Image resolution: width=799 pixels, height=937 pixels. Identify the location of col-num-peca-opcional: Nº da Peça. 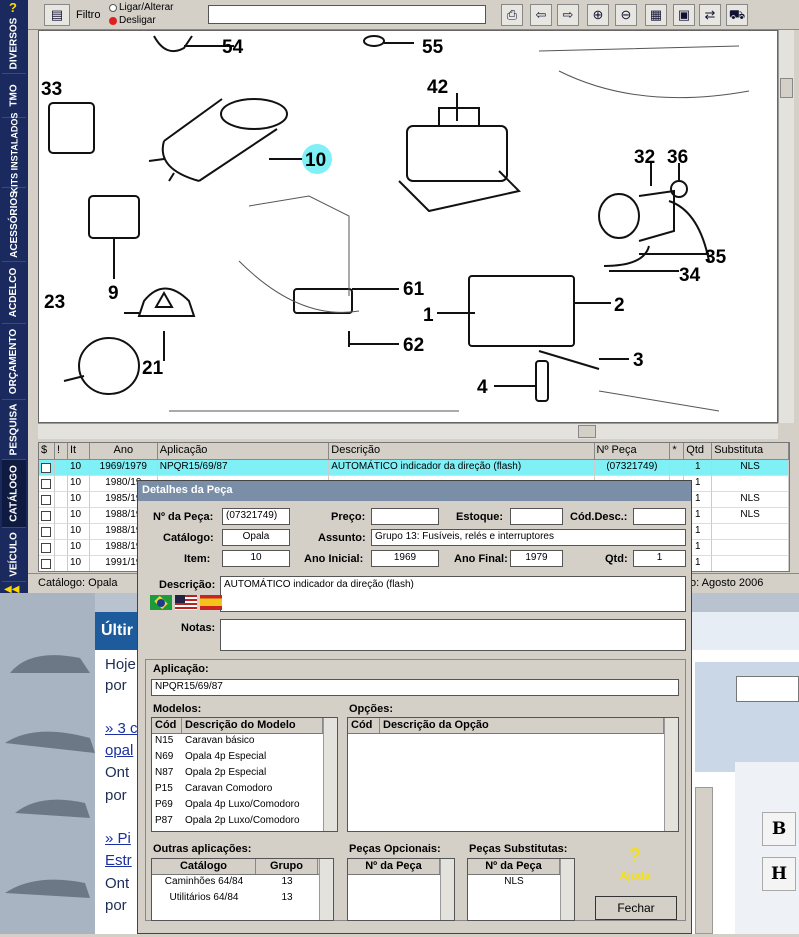
(394, 866).